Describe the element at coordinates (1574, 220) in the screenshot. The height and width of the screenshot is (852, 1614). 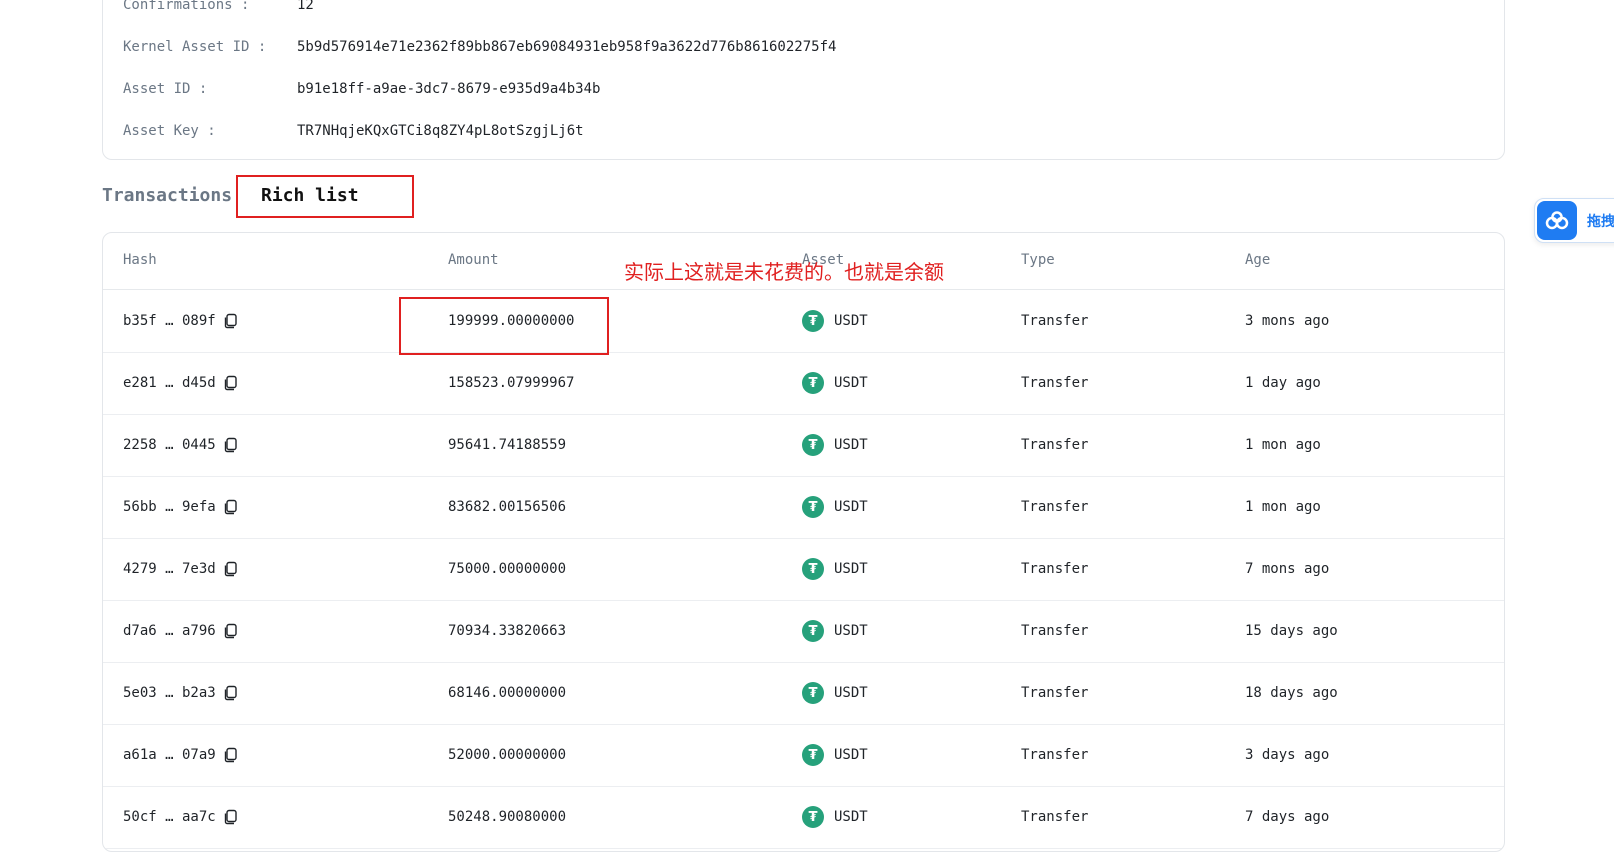
I see `floating-drag-widget: 拖拽` at that location.